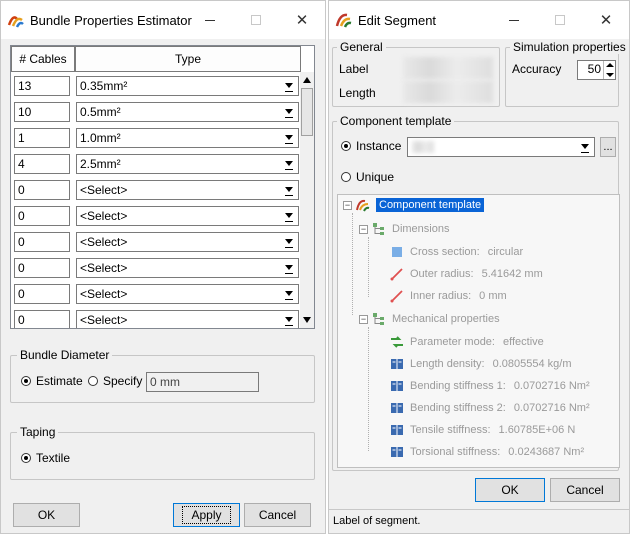  Describe the element at coordinates (163, 20) in the screenshot. I see `title-bar: Bundle Properties Estimator ✕` at that location.